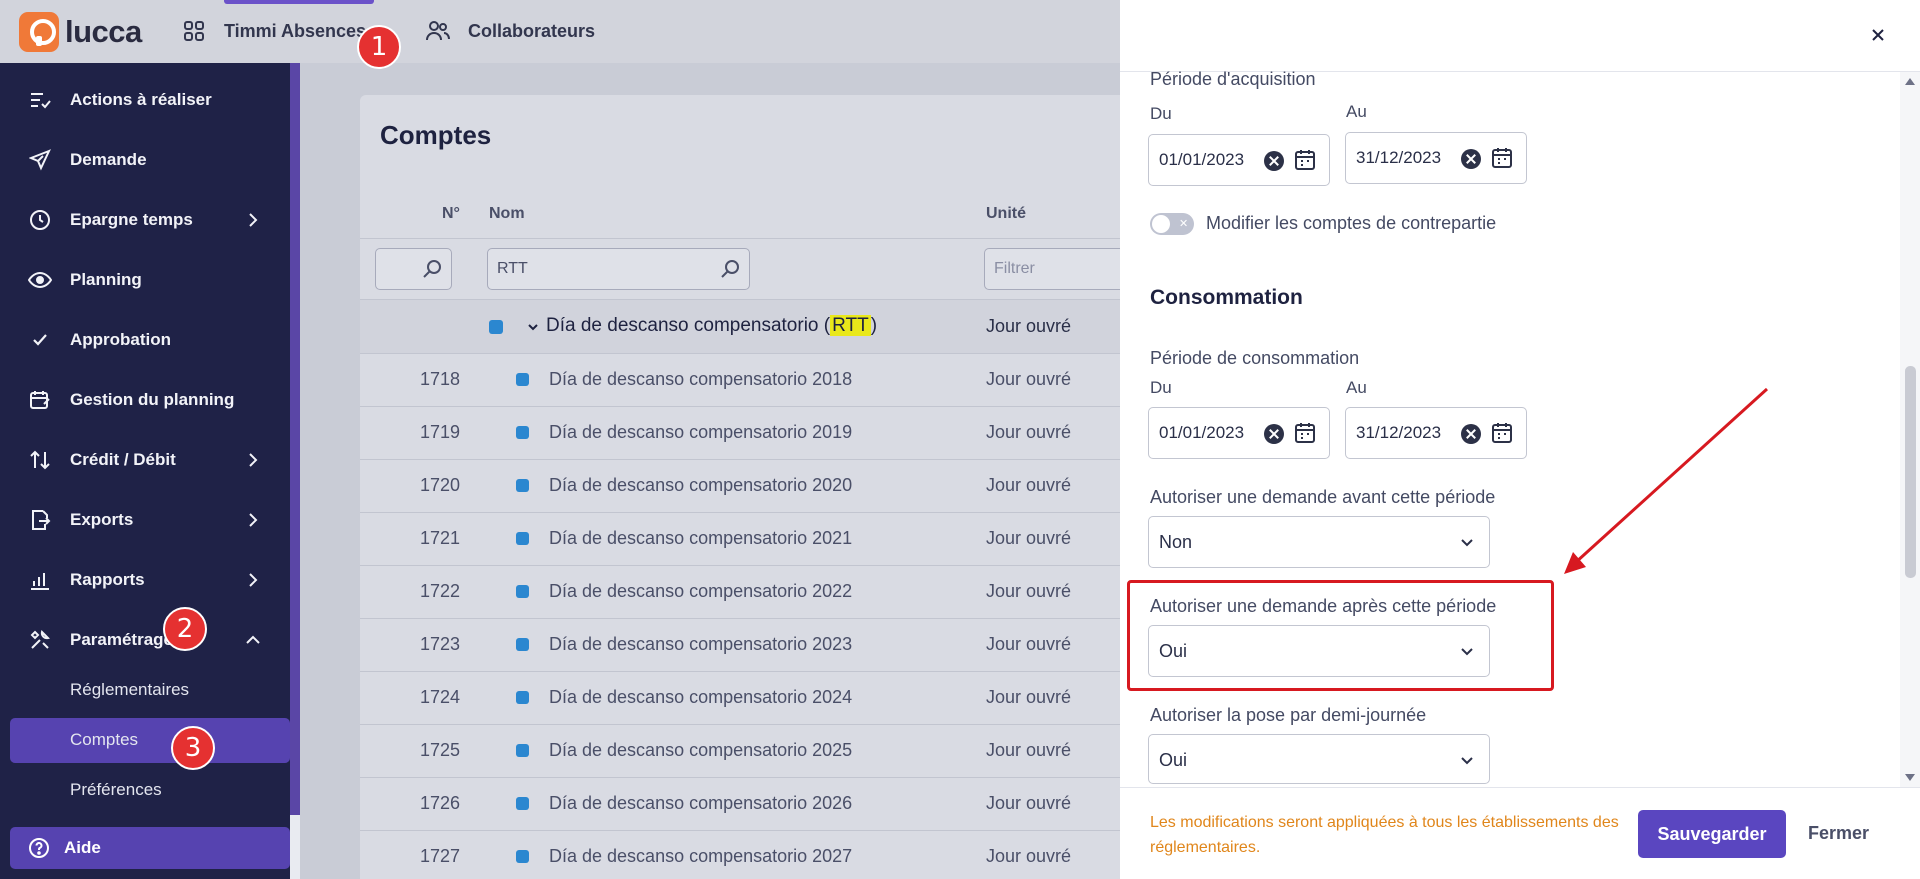 This screenshot has width=1920, height=879. Describe the element at coordinates (1910, 472) in the screenshot. I see `scrollbar-thumb` at that location.